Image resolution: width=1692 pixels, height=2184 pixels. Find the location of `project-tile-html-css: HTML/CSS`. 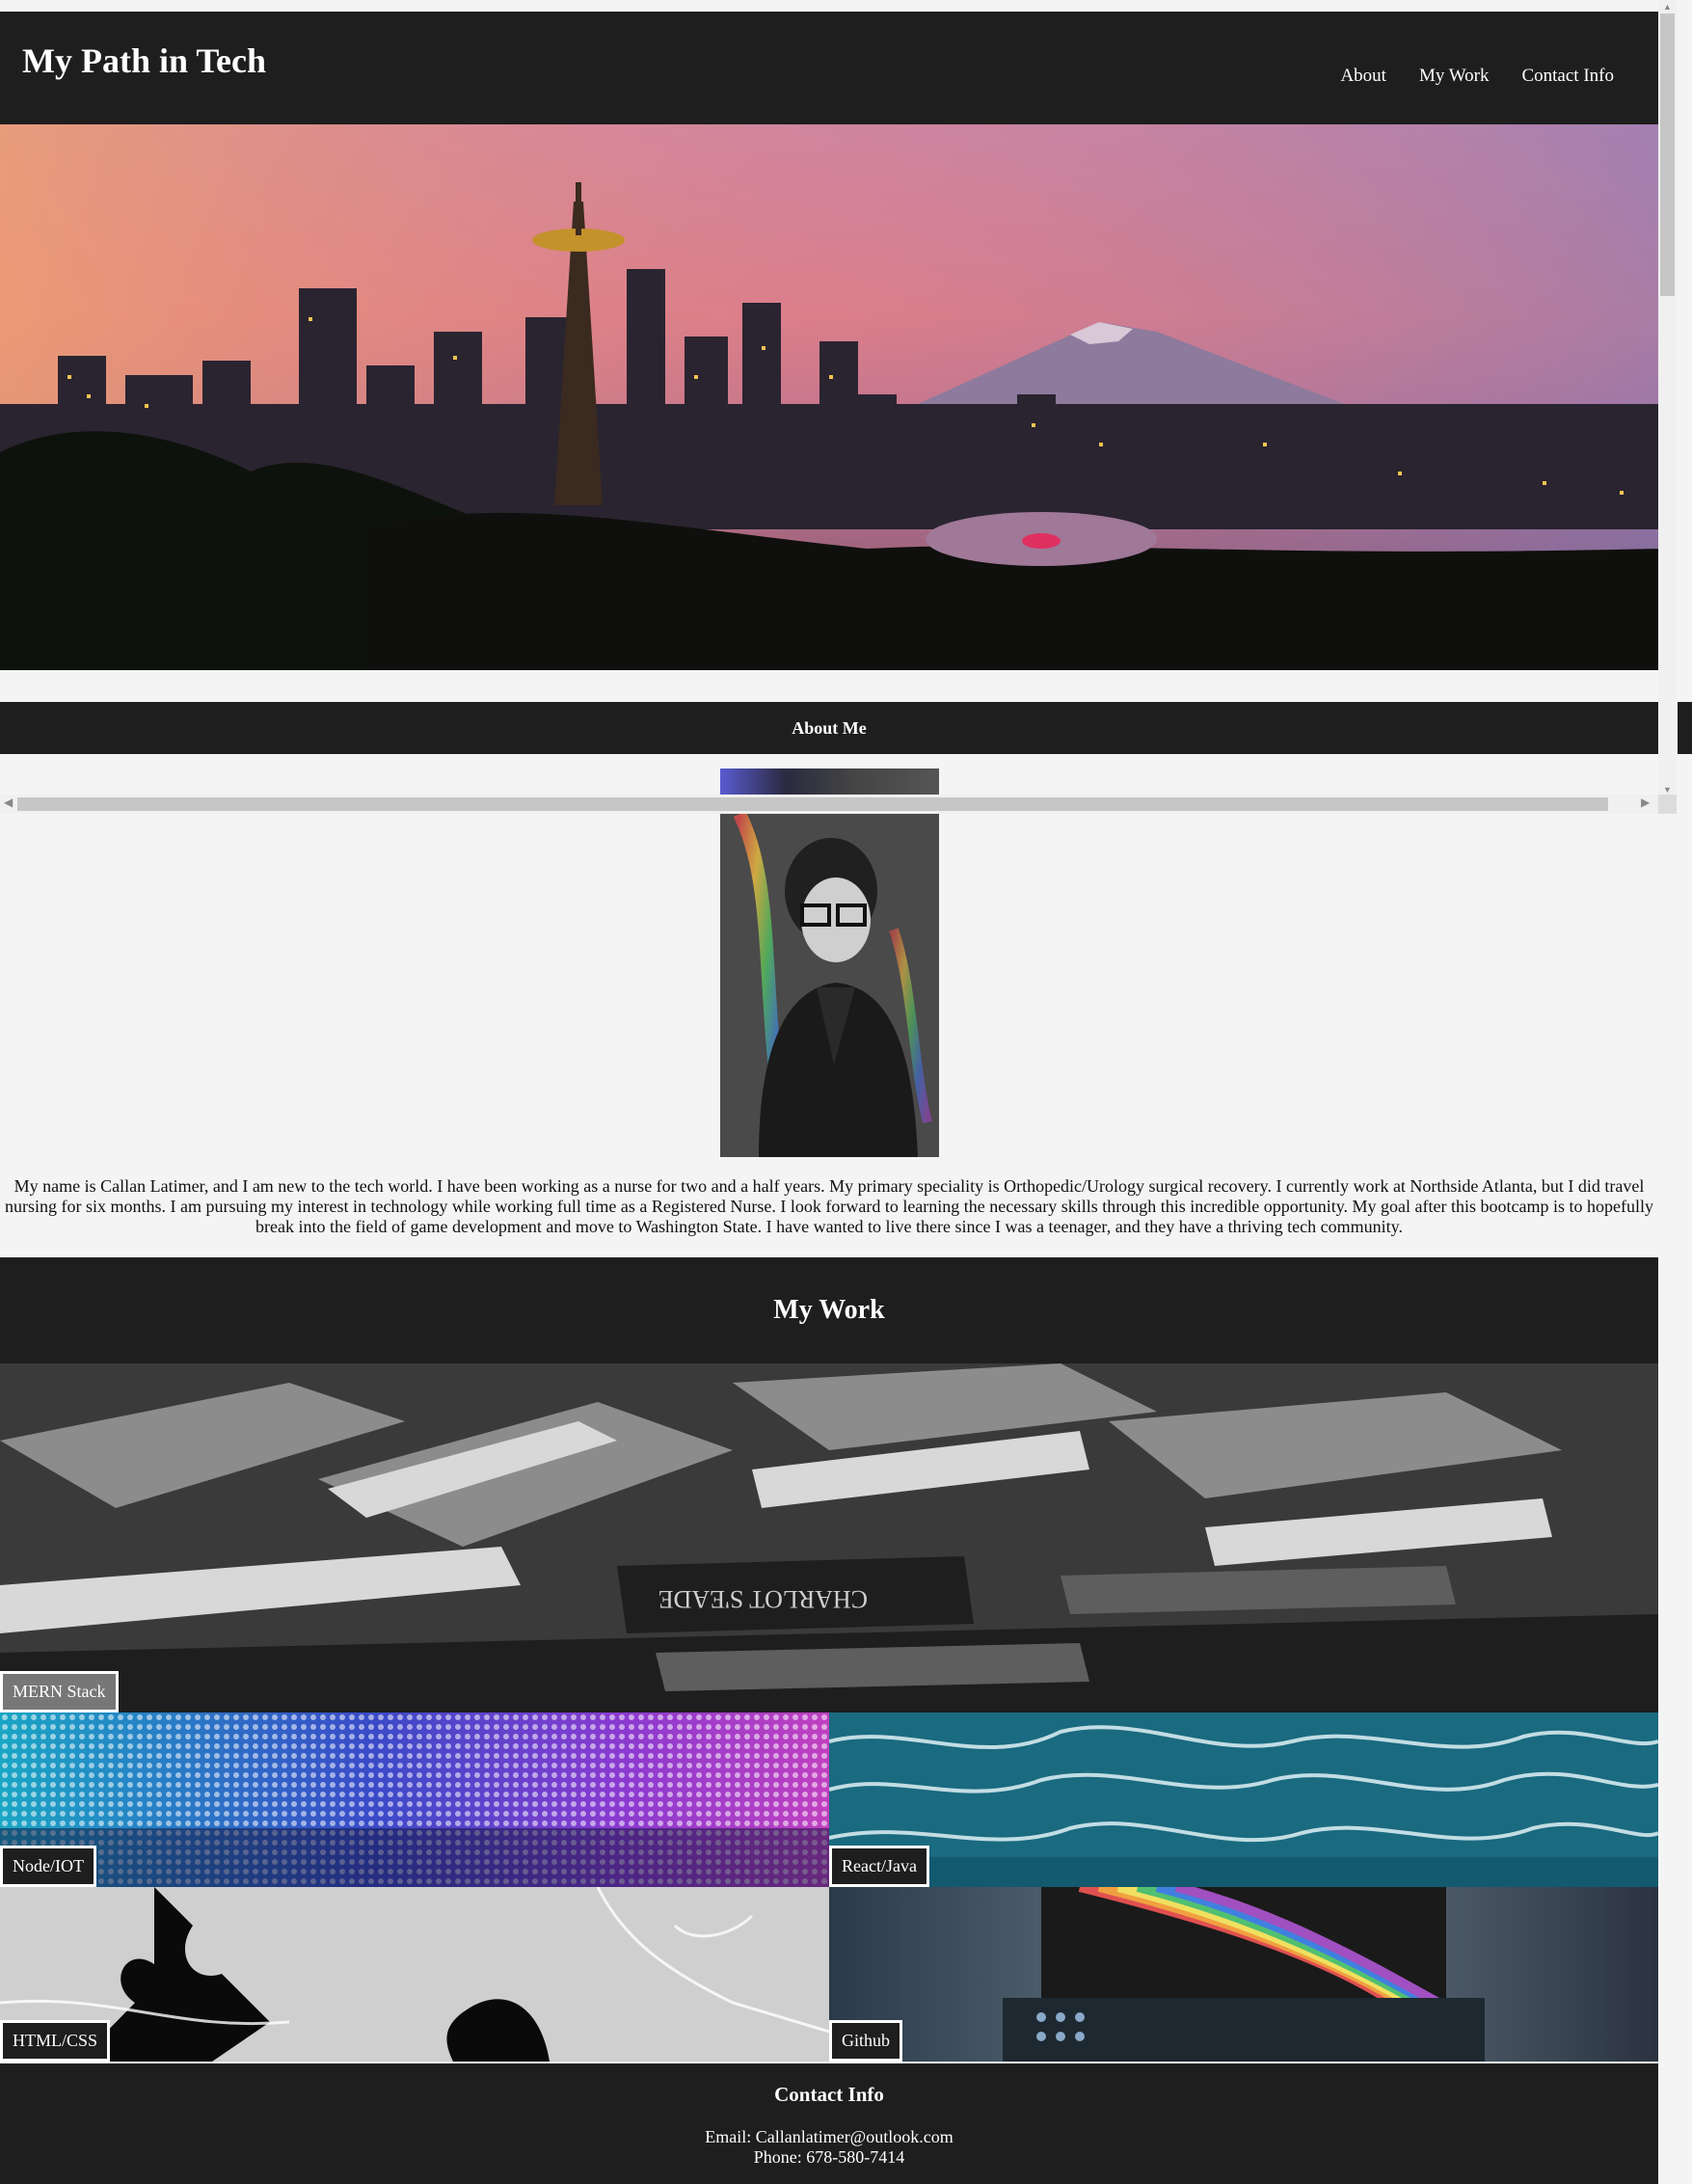

project-tile-html-css: HTML/CSS is located at coordinates (414, 1975).